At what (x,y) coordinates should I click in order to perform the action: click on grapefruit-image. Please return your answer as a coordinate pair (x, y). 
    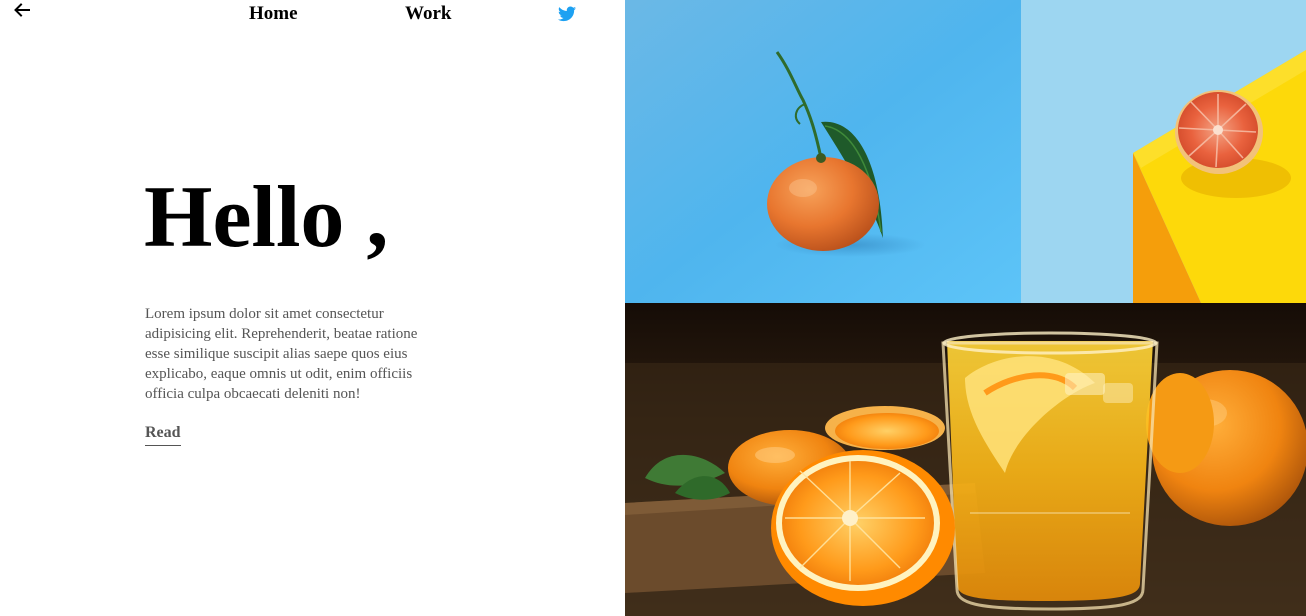
    Looking at the image, I should click on (1163, 151).